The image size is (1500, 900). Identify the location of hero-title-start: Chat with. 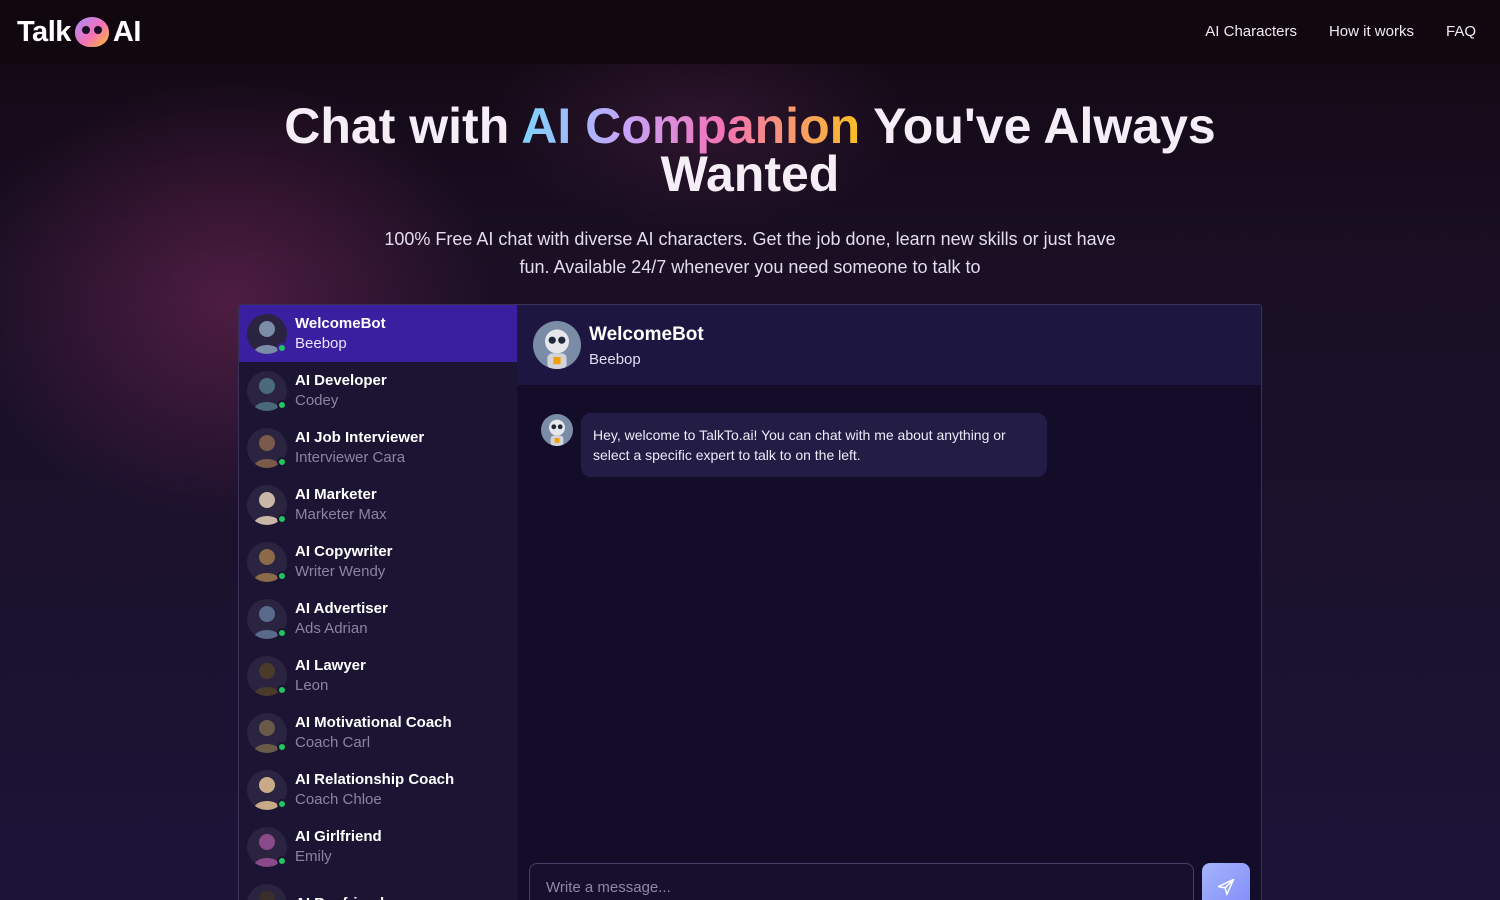
(403, 126).